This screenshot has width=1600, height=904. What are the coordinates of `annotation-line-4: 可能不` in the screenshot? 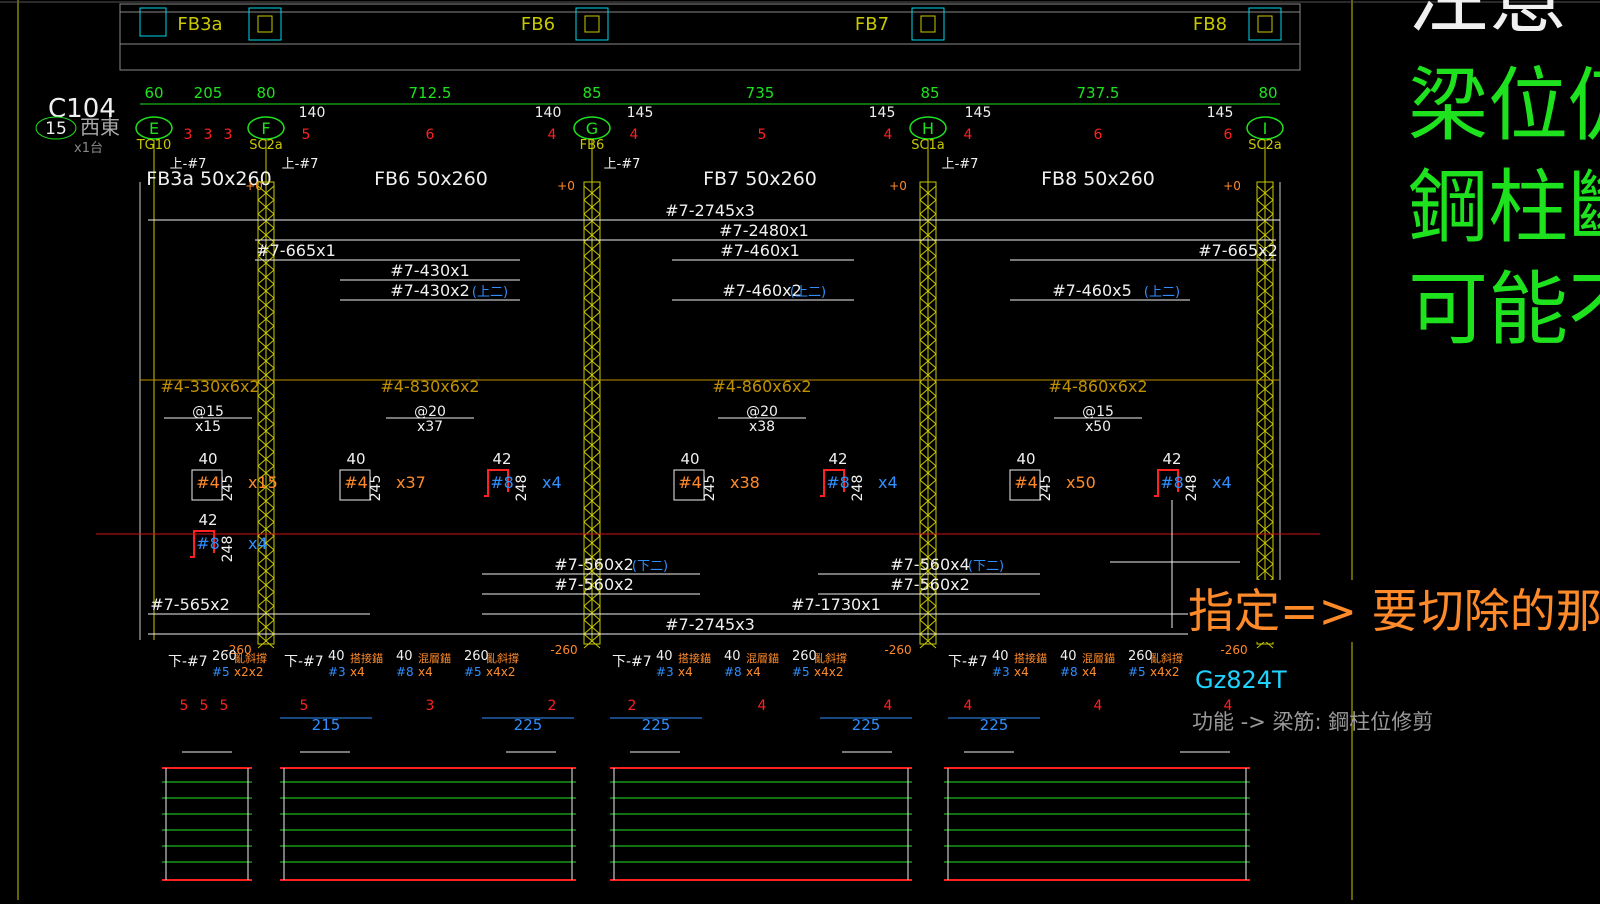 It's located at (1504, 309).